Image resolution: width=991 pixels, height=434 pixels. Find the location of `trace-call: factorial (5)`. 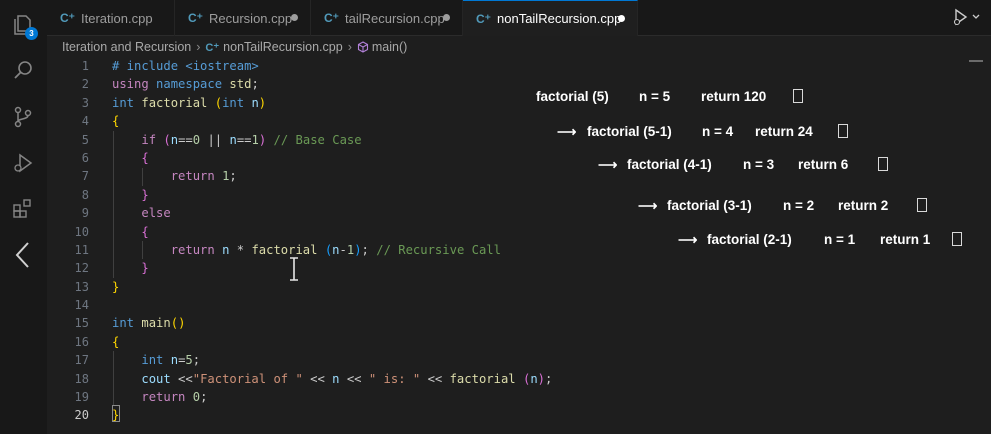

trace-call: factorial (5) is located at coordinates (572, 96).